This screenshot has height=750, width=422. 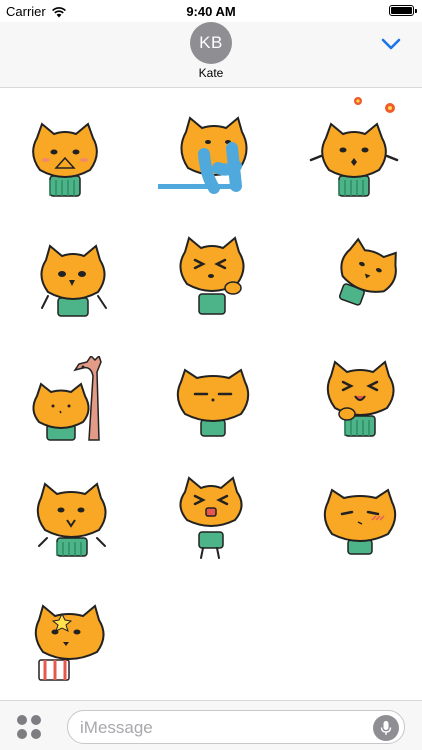 What do you see at coordinates (360, 521) in the screenshot?
I see `cat-blushing-sticker` at bounding box center [360, 521].